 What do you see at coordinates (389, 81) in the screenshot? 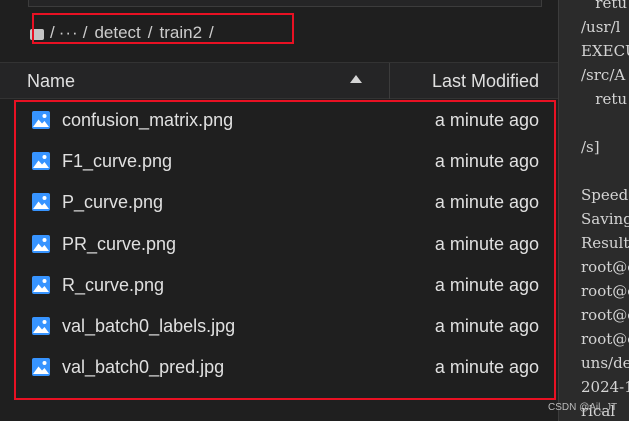
I see `column-divider` at bounding box center [389, 81].